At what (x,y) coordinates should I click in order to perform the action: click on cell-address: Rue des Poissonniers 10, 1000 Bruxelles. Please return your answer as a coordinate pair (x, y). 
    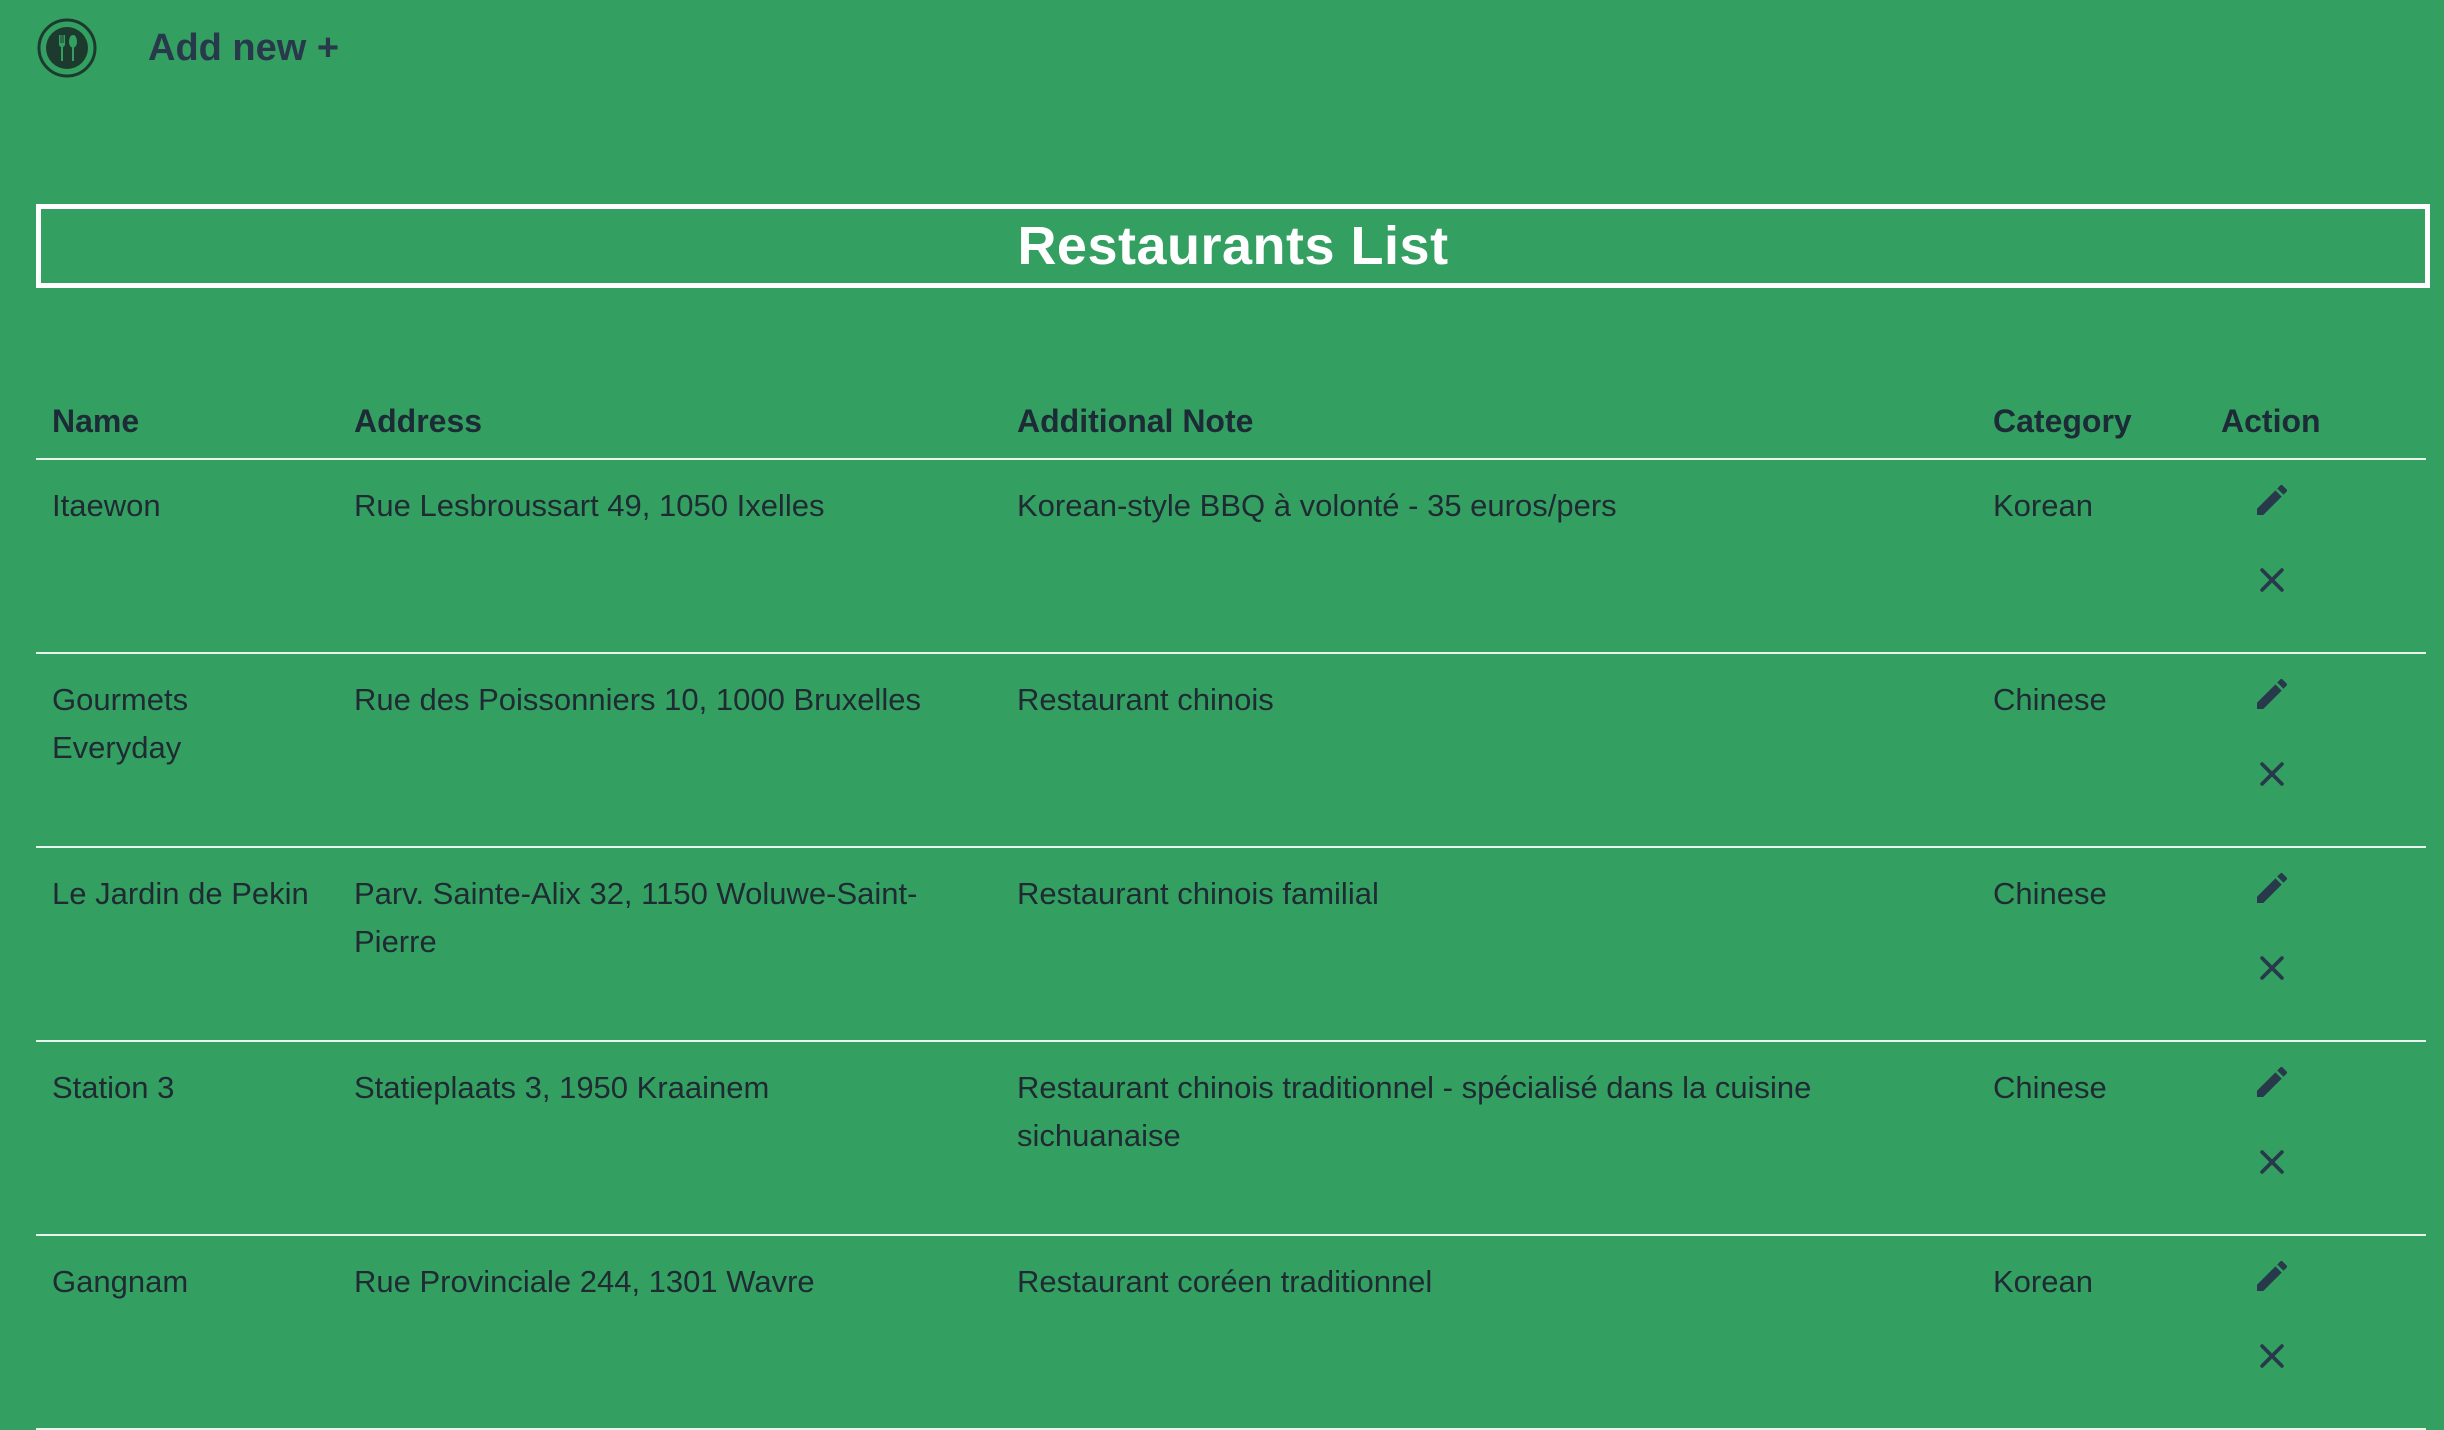
    Looking at the image, I should click on (669, 750).